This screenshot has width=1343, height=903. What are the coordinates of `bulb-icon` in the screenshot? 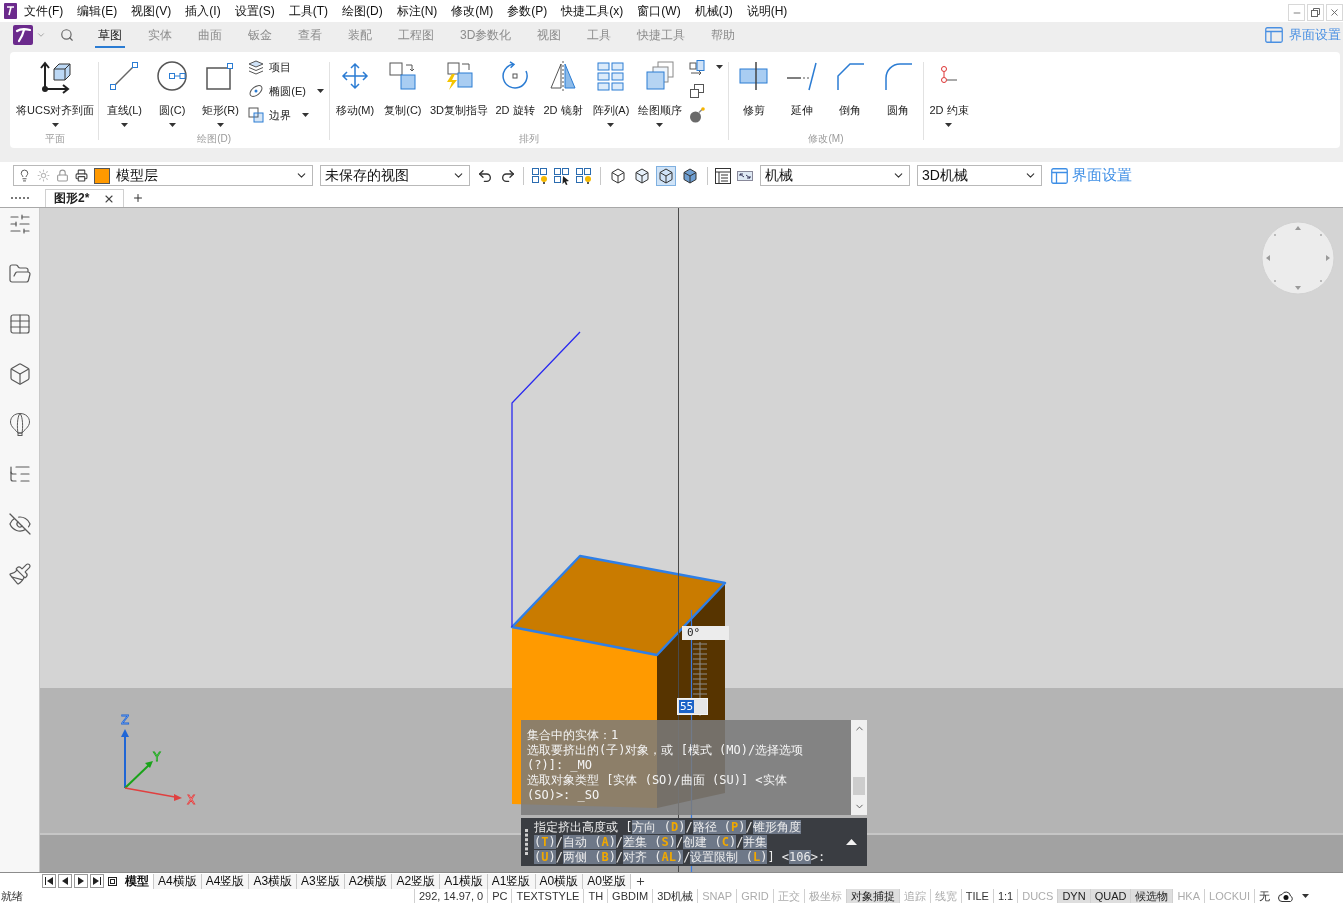 It's located at (24, 175).